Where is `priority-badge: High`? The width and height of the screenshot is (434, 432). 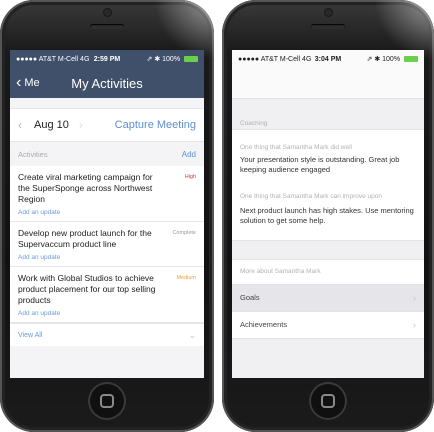
priority-badge: High is located at coordinates (190, 177).